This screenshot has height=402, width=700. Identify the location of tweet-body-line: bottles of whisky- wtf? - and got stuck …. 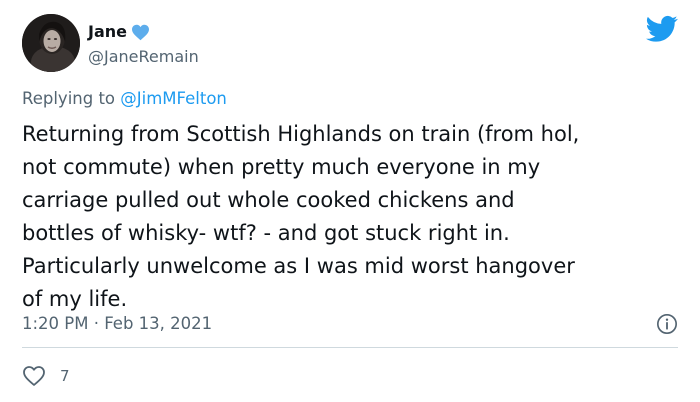
(266, 233).